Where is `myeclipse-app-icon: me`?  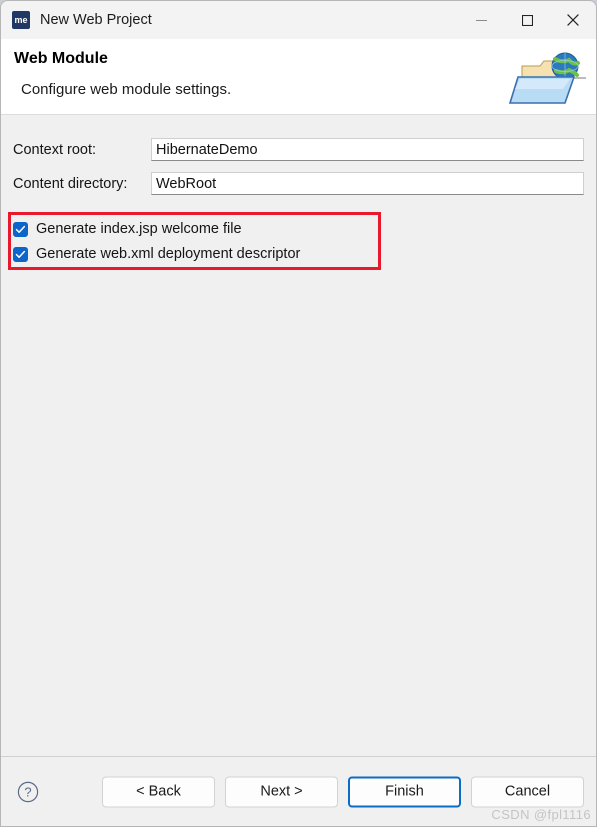
myeclipse-app-icon: me is located at coordinates (21, 20).